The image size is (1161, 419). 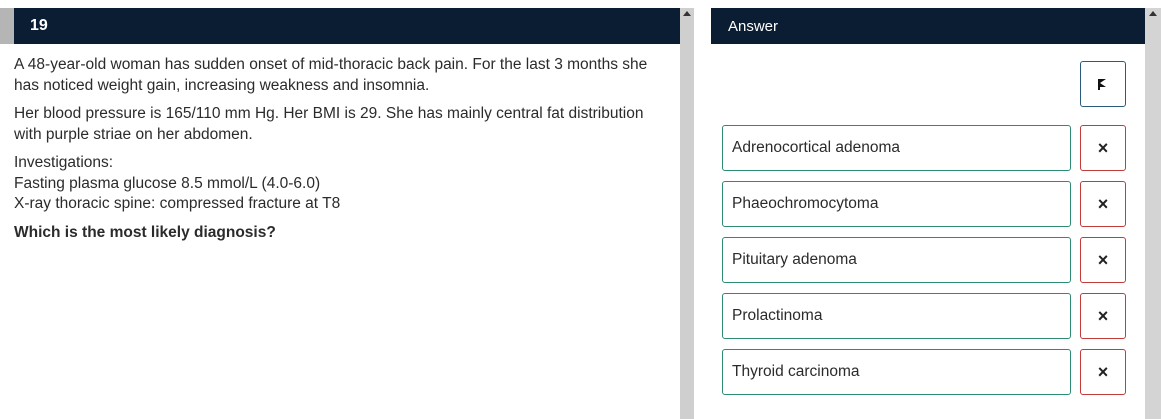 I want to click on strike-option-2-button: ×, so click(x=1103, y=204).